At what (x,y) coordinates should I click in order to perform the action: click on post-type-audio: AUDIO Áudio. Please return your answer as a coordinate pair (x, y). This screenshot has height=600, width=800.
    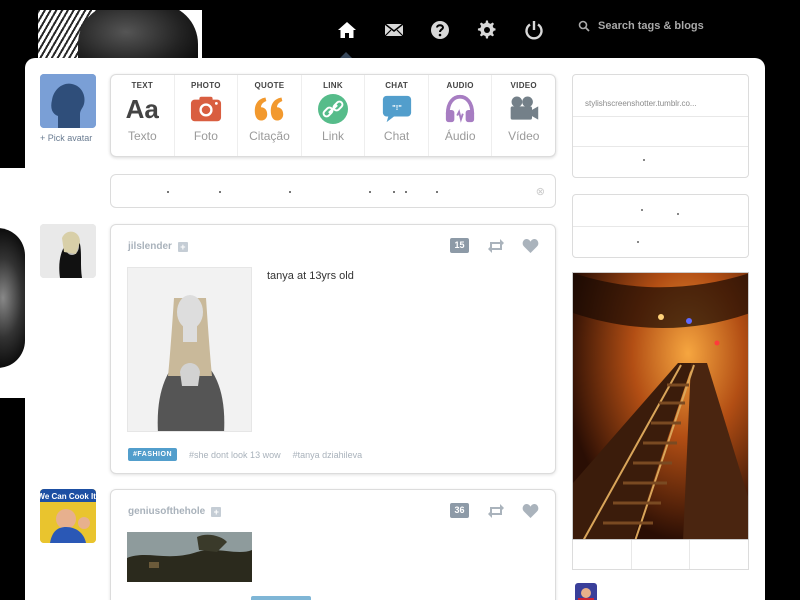
    Looking at the image, I should click on (461, 115).